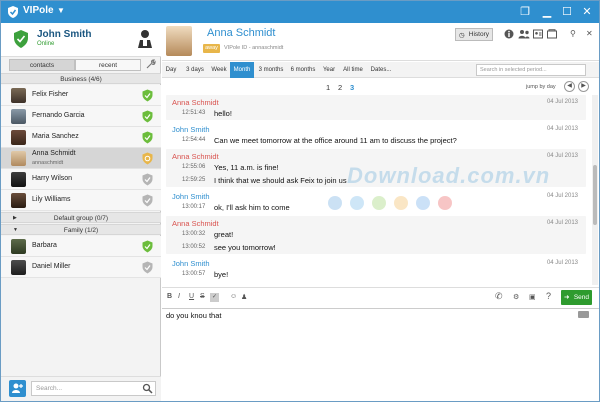 The height and width of the screenshot is (402, 600). I want to click on info-icon, so click(509, 34).